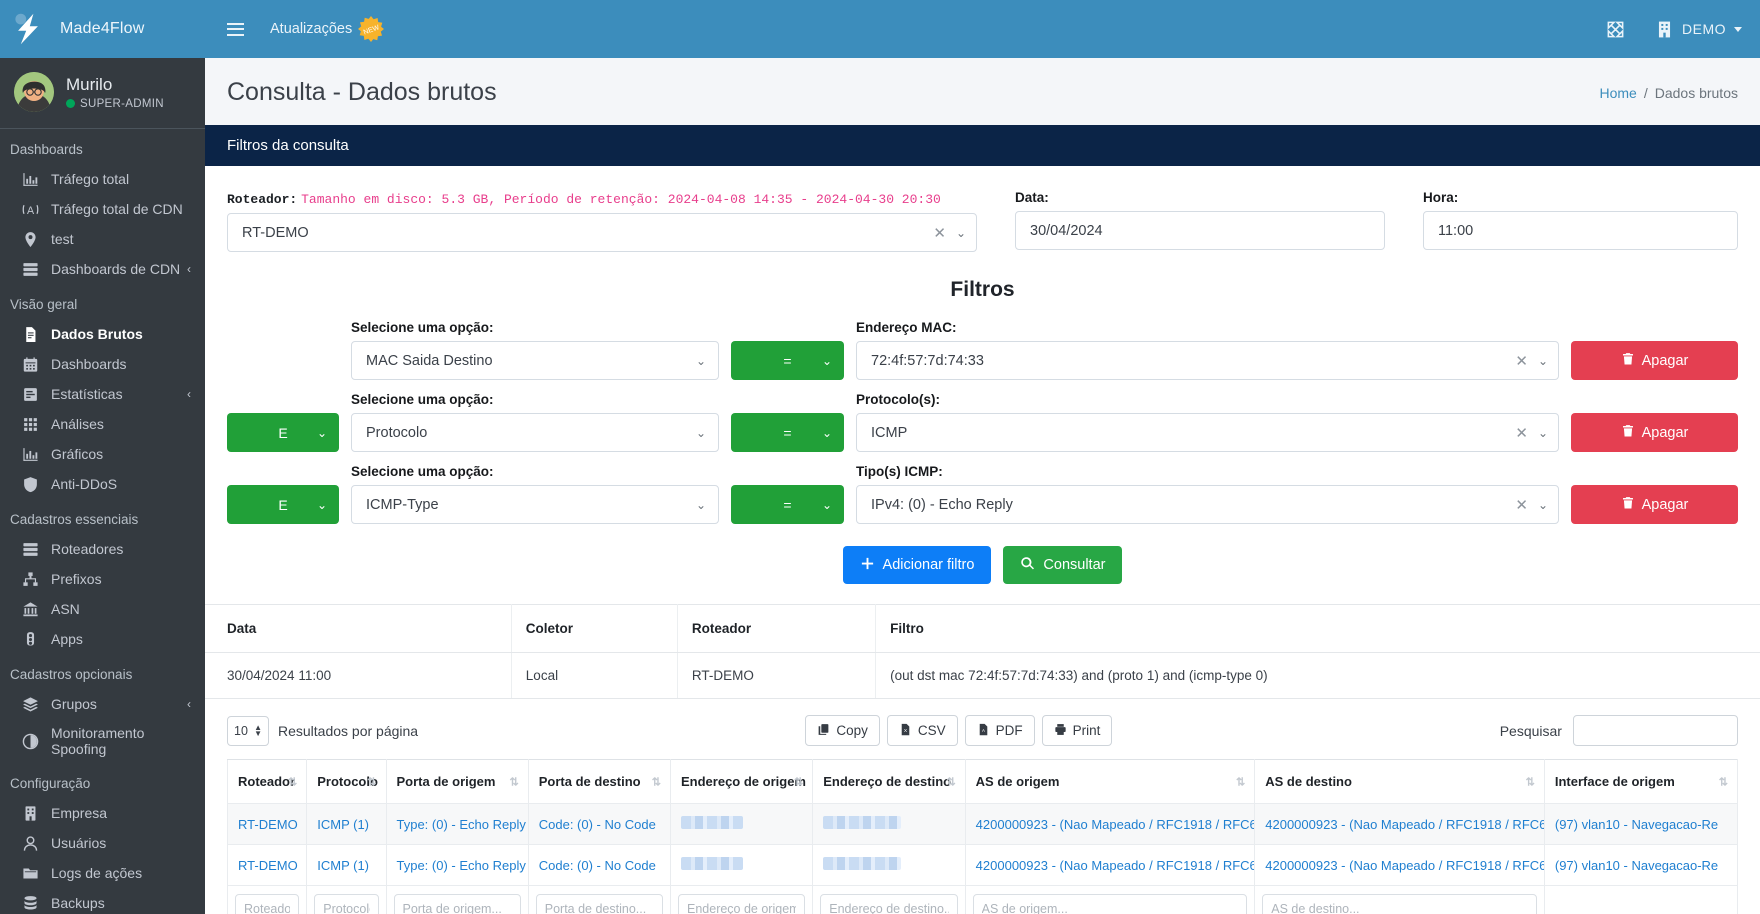 This screenshot has width=1760, height=914. What do you see at coordinates (102, 269) in the screenshot?
I see `sidebar-item-dashboards-de-cdn: Dashboards de CDN ‹` at bounding box center [102, 269].